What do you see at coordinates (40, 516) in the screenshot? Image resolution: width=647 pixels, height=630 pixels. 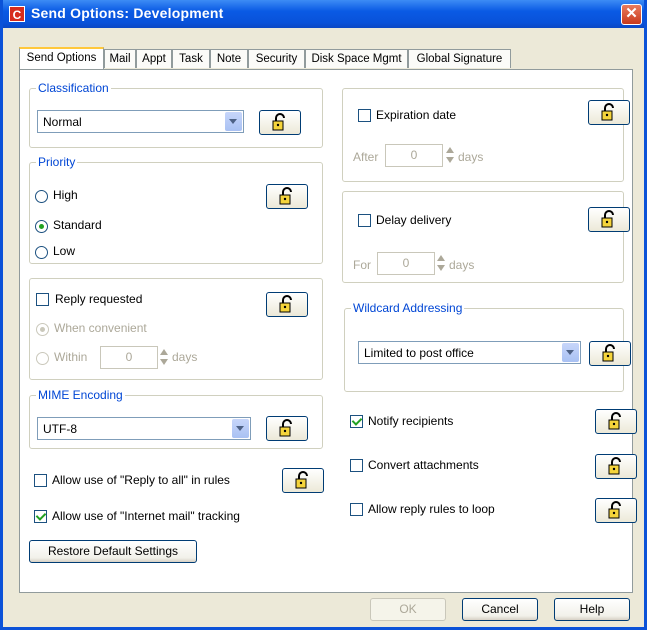 I see `allow-internet-tracking-checkbox` at bounding box center [40, 516].